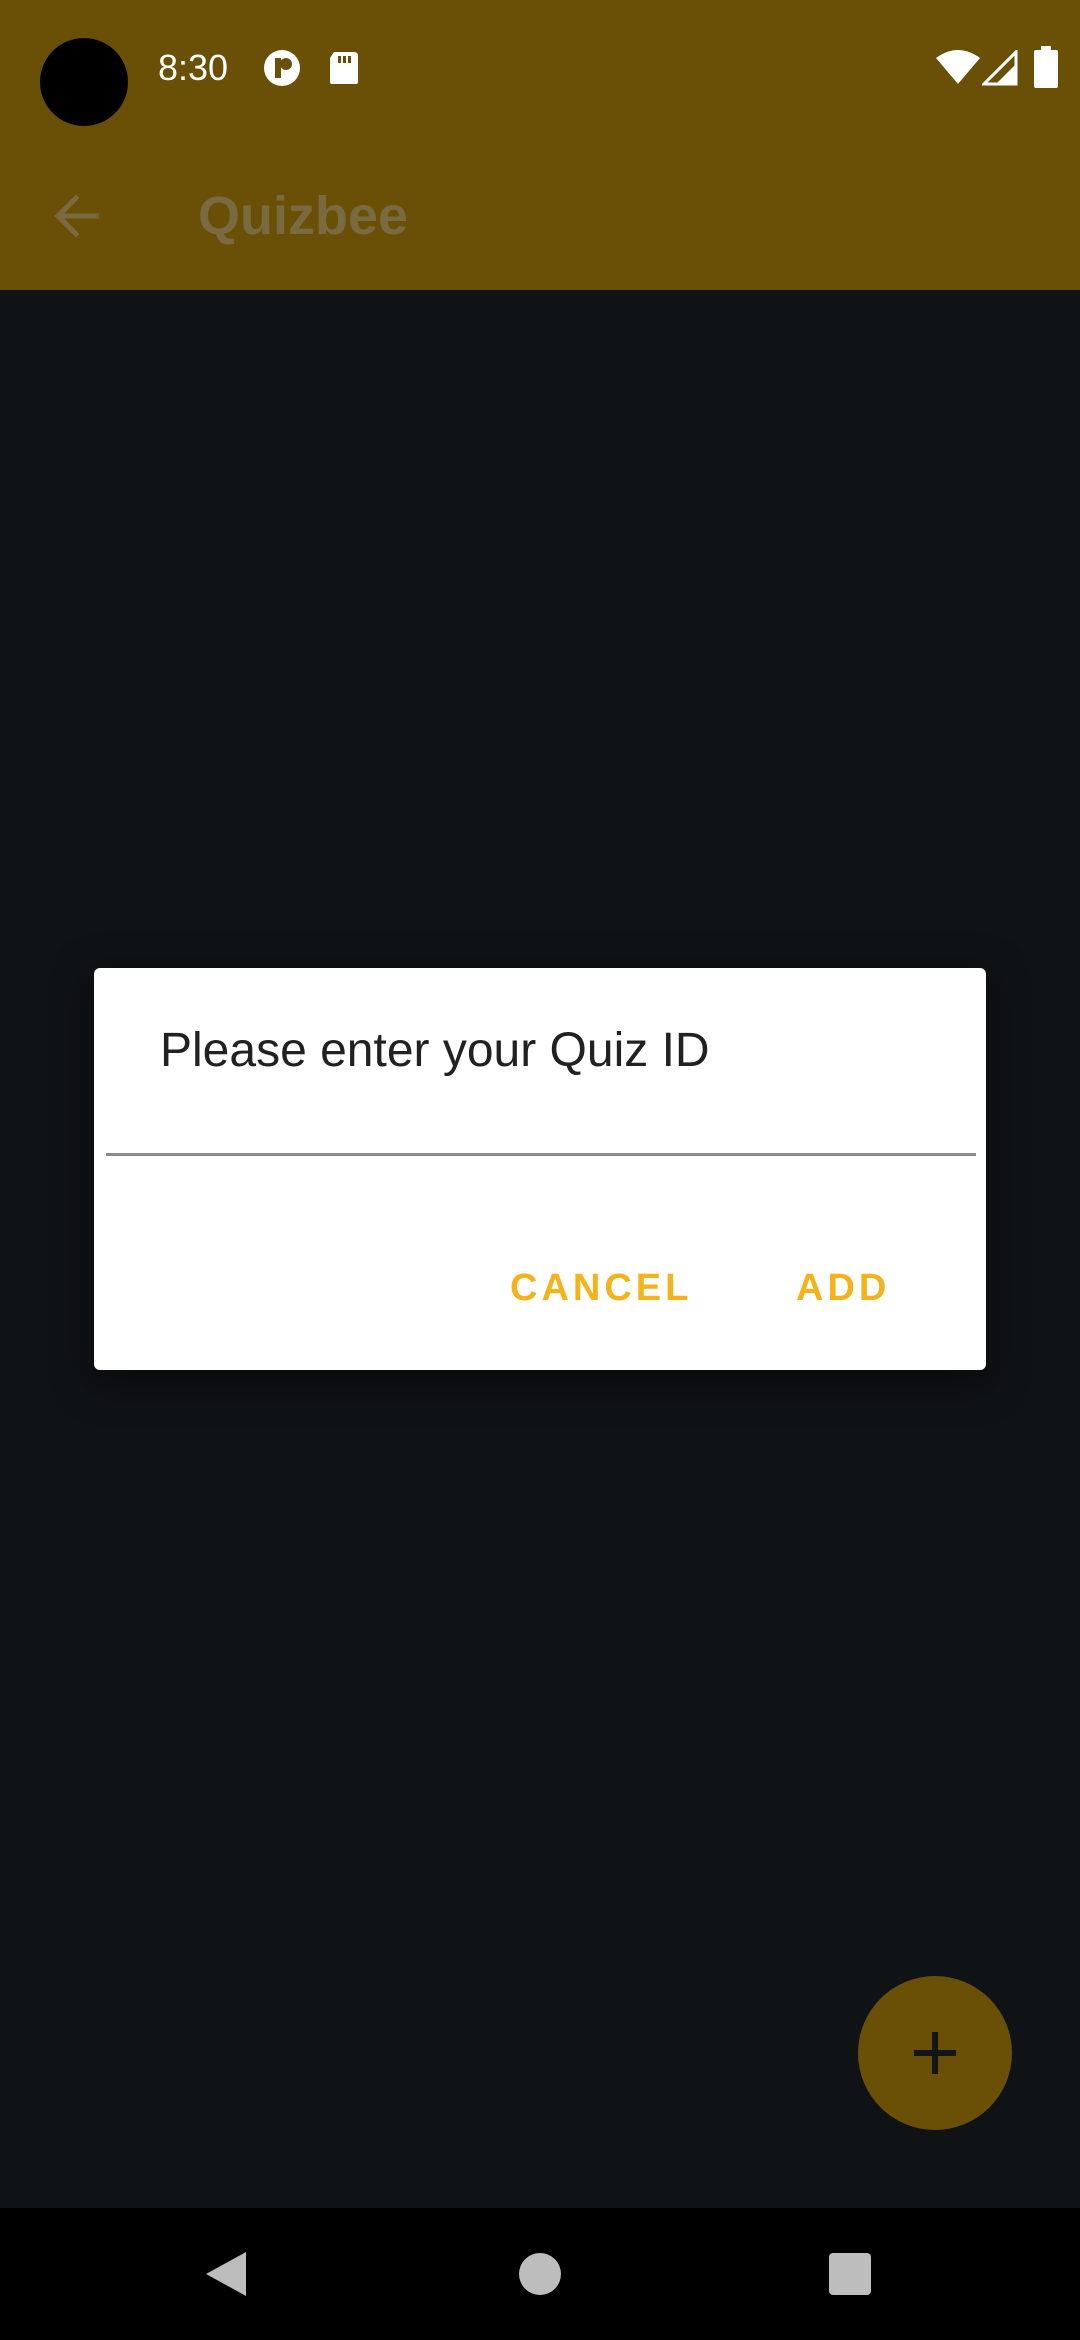 The width and height of the screenshot is (1080, 2340). I want to click on quiz-id-input, so click(541, 1122).